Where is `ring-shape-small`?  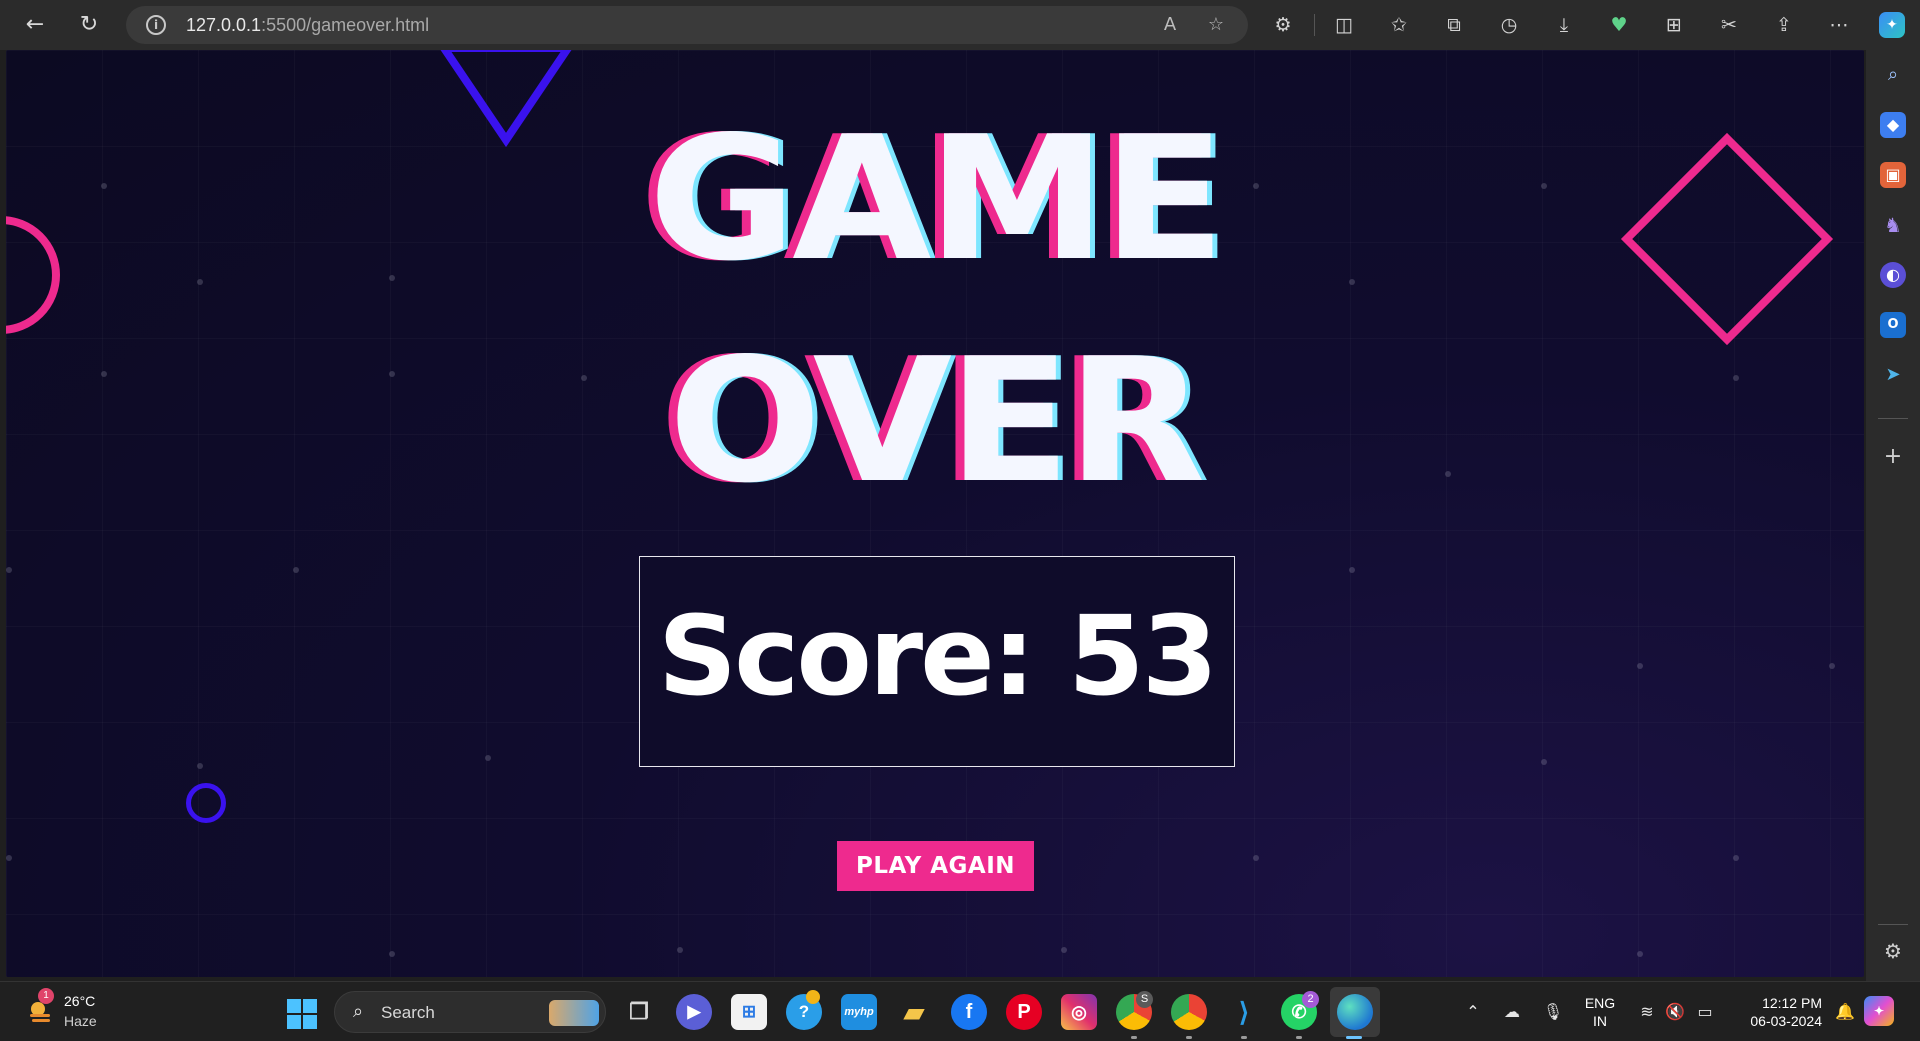
ring-shape-small is located at coordinates (206, 803).